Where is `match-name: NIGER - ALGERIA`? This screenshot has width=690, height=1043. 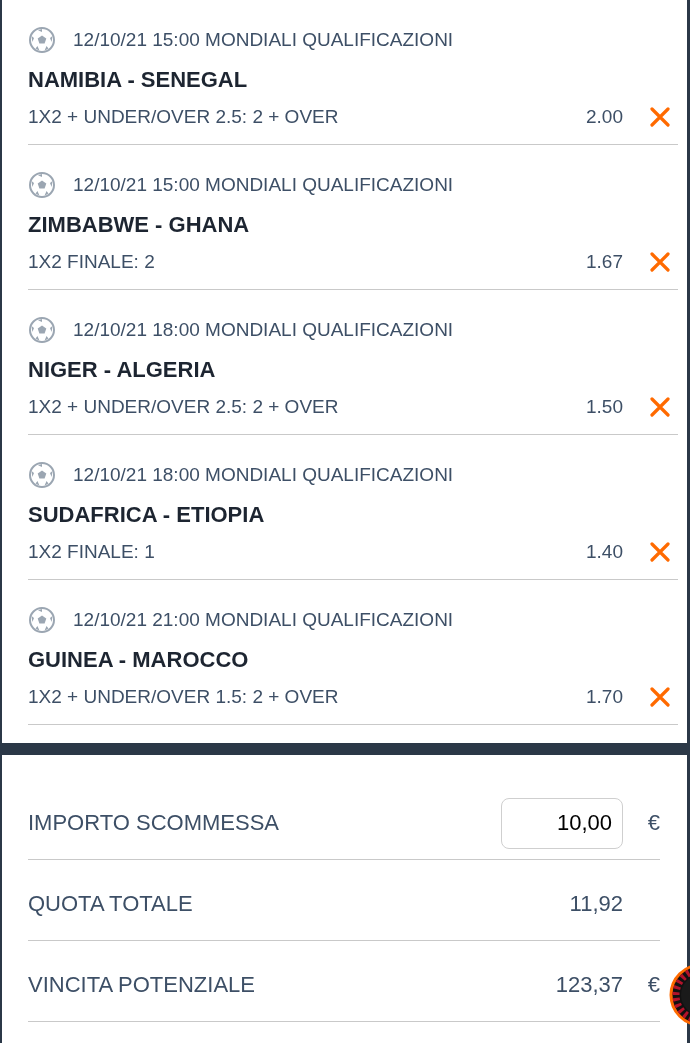
match-name: NIGER - ALGERIA is located at coordinates (122, 370).